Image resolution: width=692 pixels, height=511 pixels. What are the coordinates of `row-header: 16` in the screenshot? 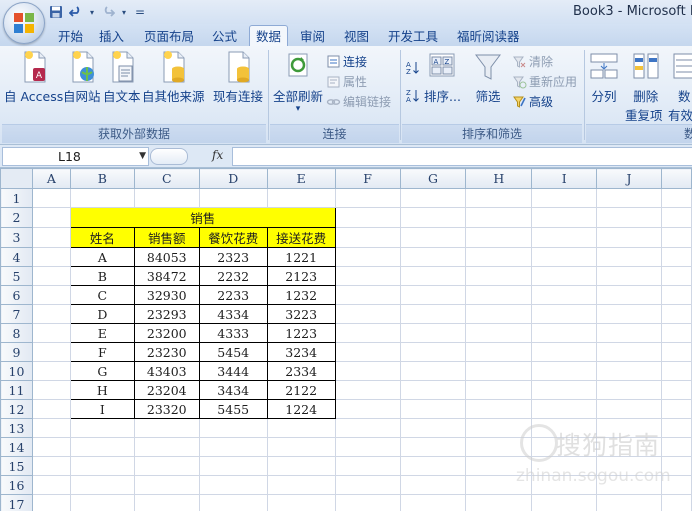 It's located at (16, 485).